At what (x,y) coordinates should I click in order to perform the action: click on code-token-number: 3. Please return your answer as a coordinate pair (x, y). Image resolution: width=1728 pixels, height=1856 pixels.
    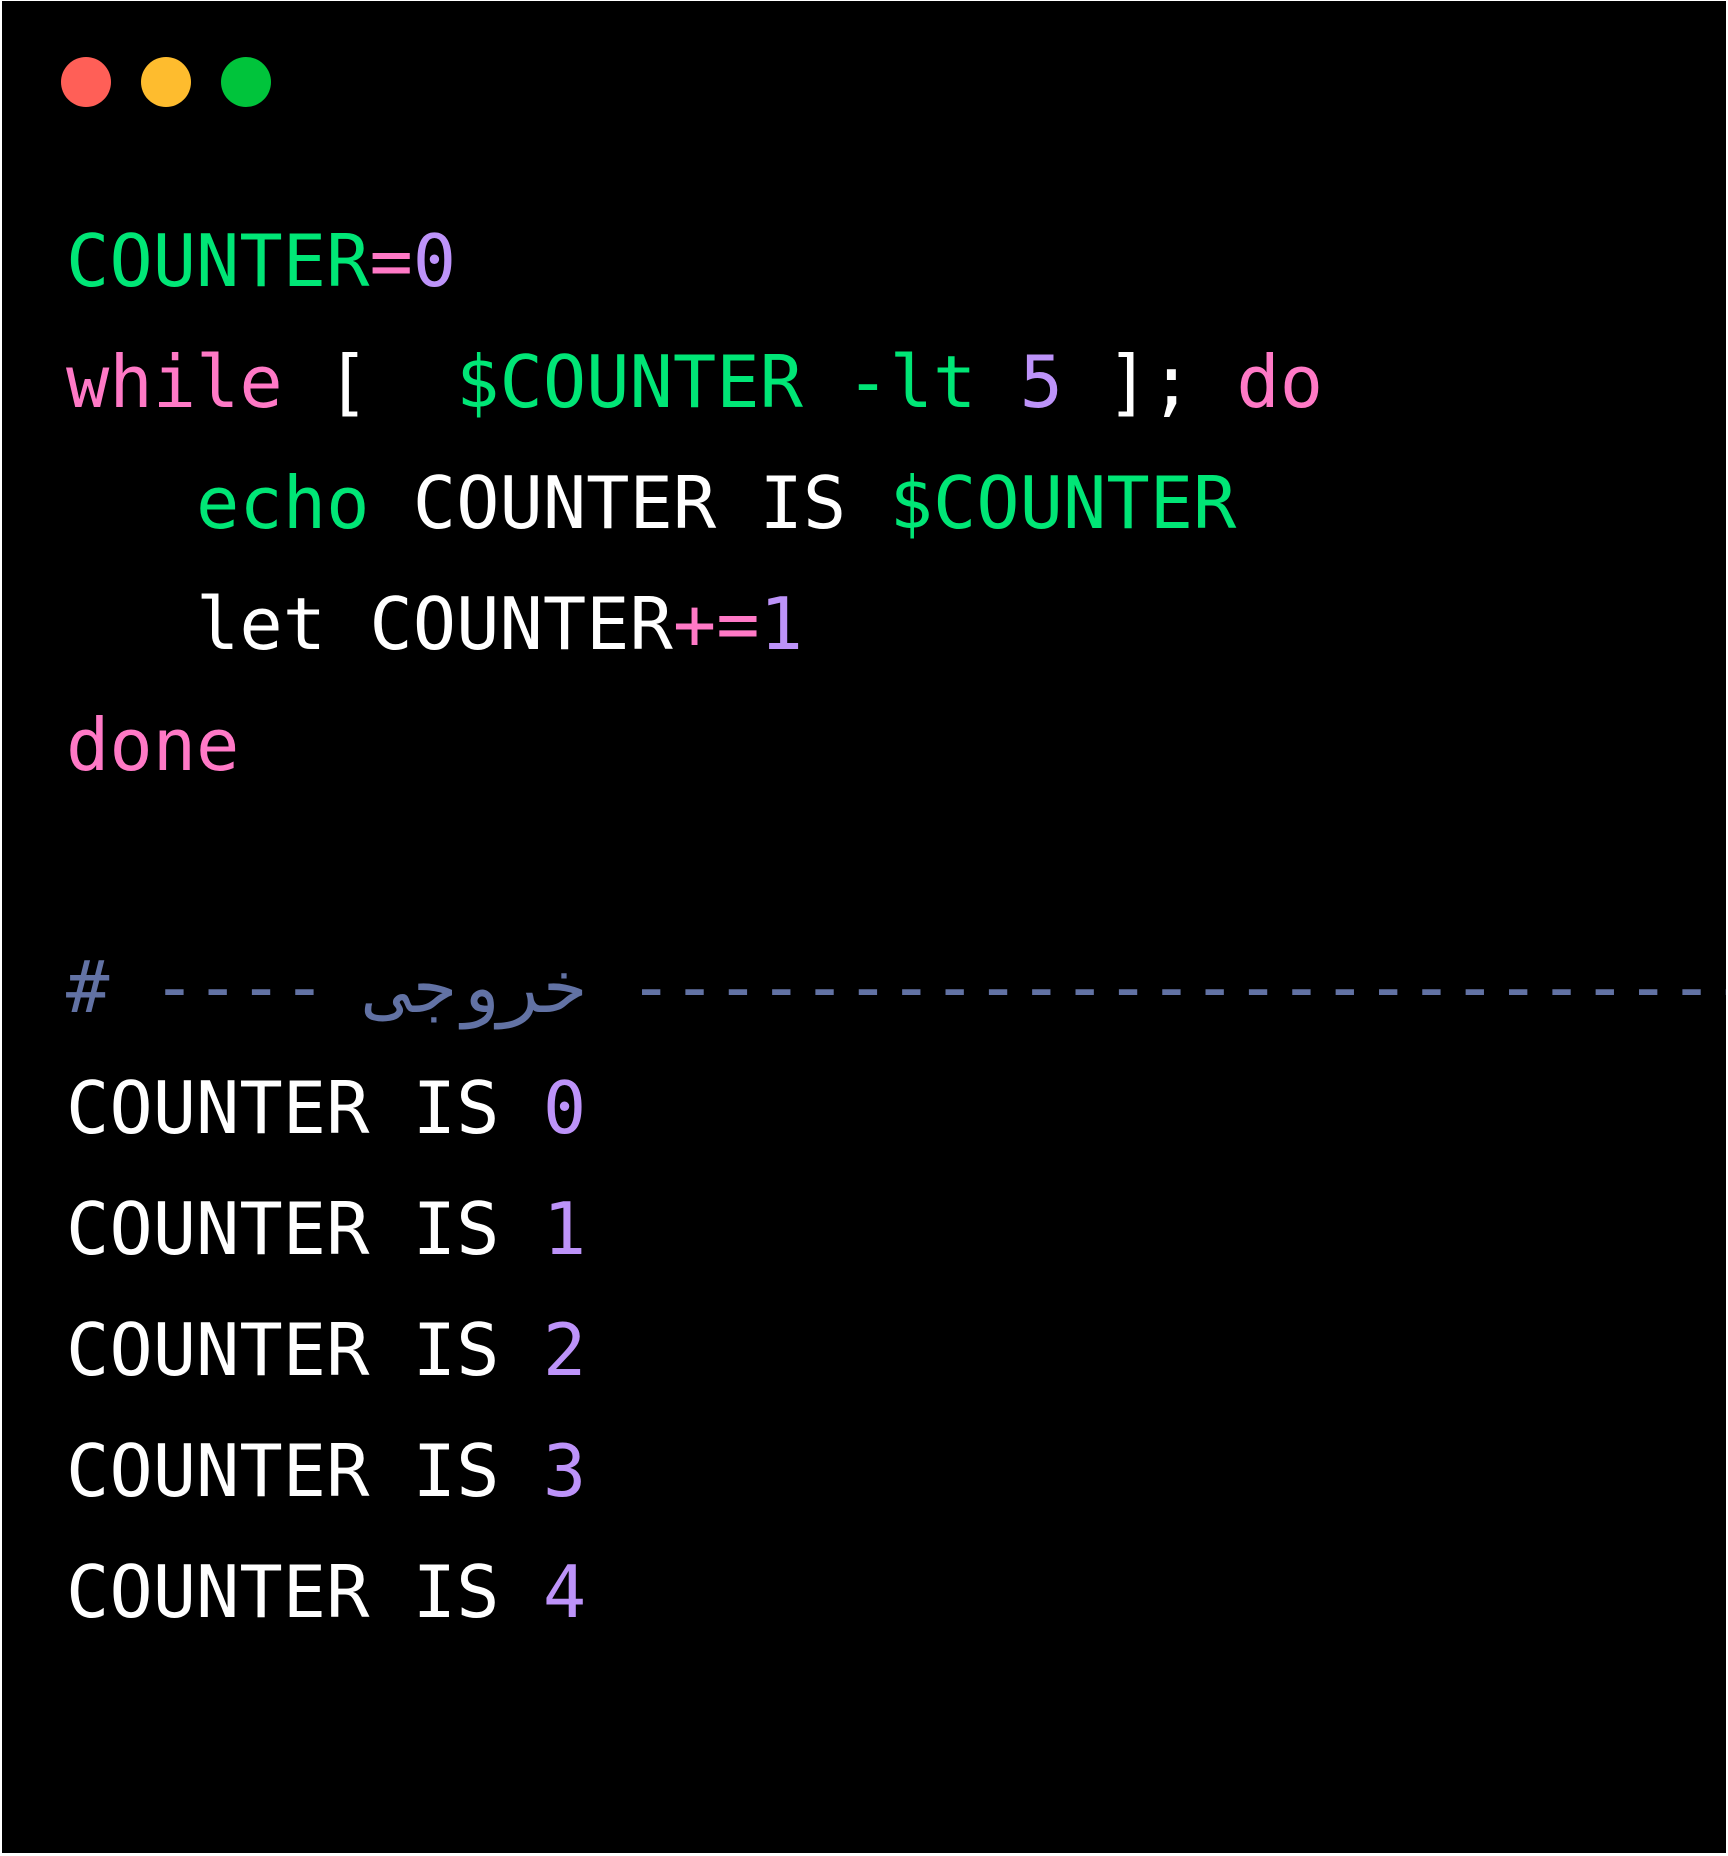
    Looking at the image, I should click on (564, 1471).